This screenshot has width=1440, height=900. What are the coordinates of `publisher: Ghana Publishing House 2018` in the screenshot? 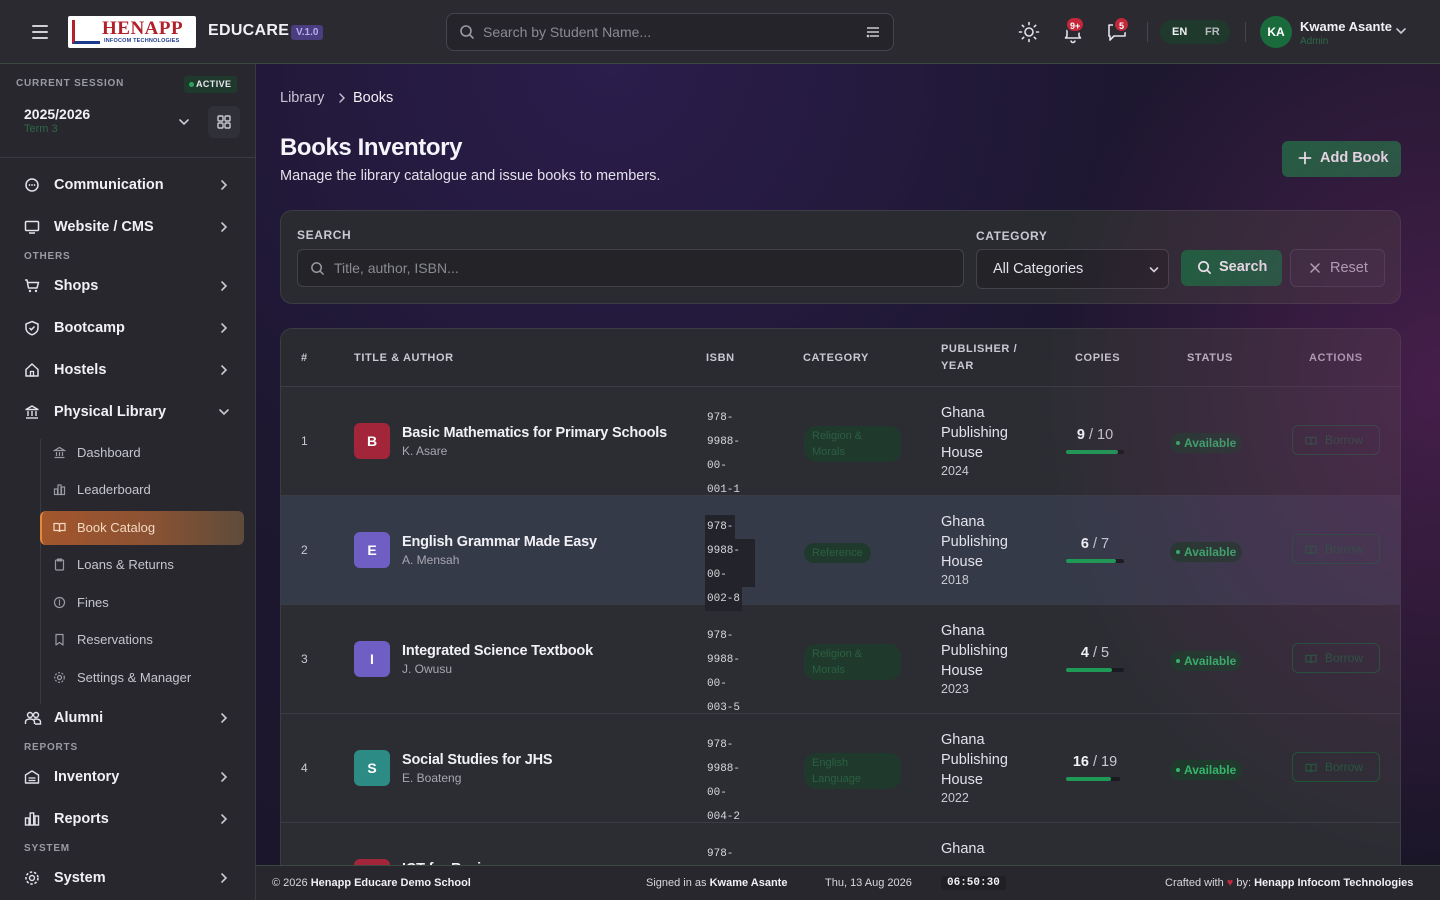 It's located at (996, 550).